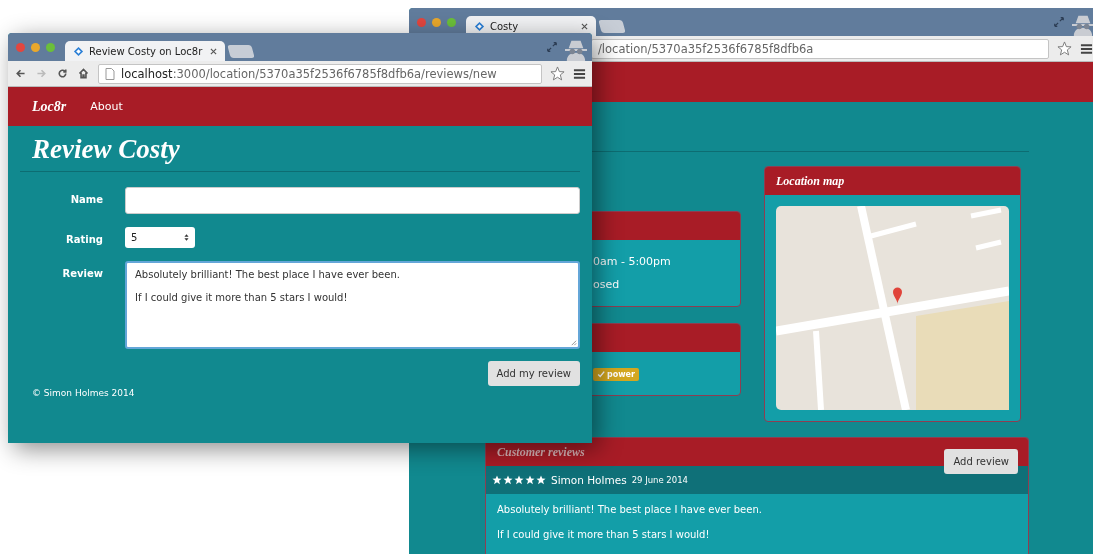 The width and height of the screenshot is (1093, 554). Describe the element at coordinates (541, 452) in the screenshot. I see `panel-title: Customer reviews` at that location.